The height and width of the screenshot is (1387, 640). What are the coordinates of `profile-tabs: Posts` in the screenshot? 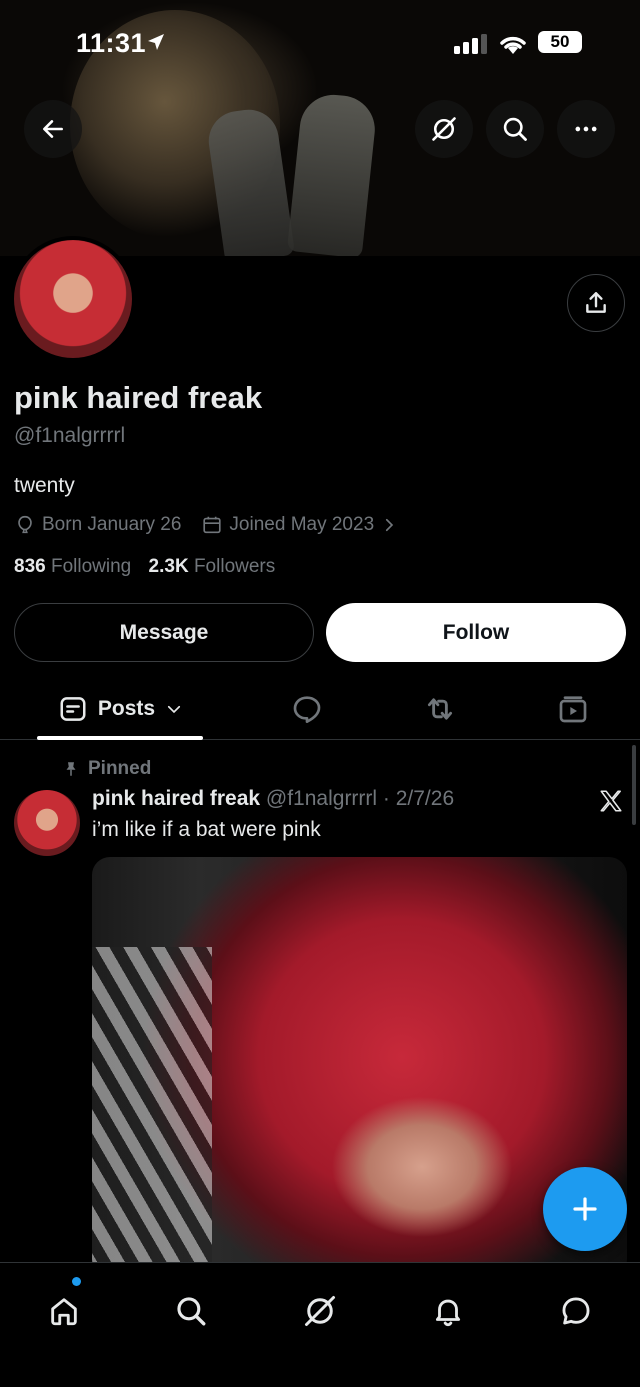 It's located at (320, 710).